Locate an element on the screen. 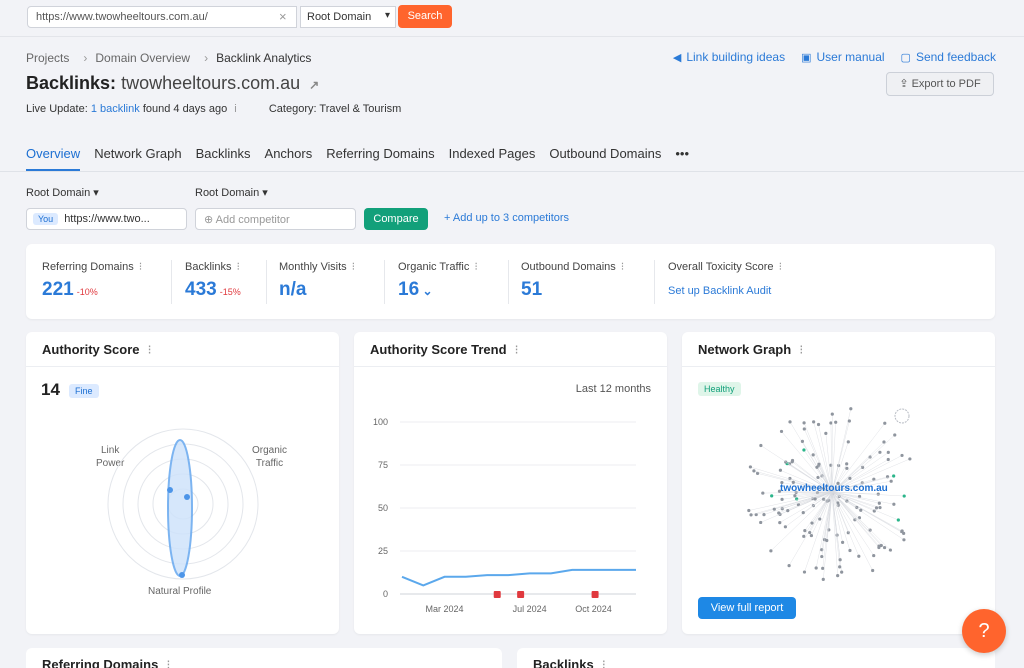 The image size is (1024, 668). tab-backlinks: Backlinks is located at coordinates (223, 159).